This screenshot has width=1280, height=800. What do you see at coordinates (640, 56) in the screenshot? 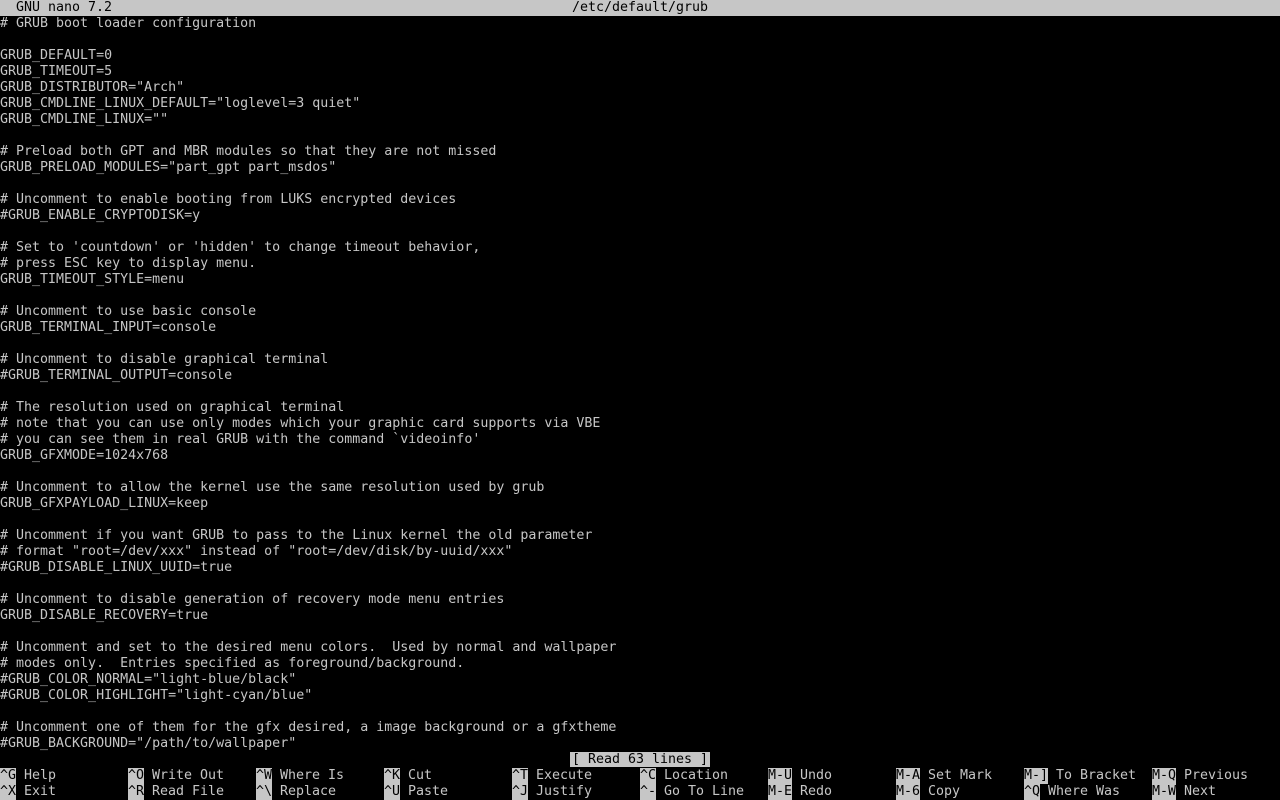
I see `editor-line: GRUB_DEFAULT=0` at bounding box center [640, 56].